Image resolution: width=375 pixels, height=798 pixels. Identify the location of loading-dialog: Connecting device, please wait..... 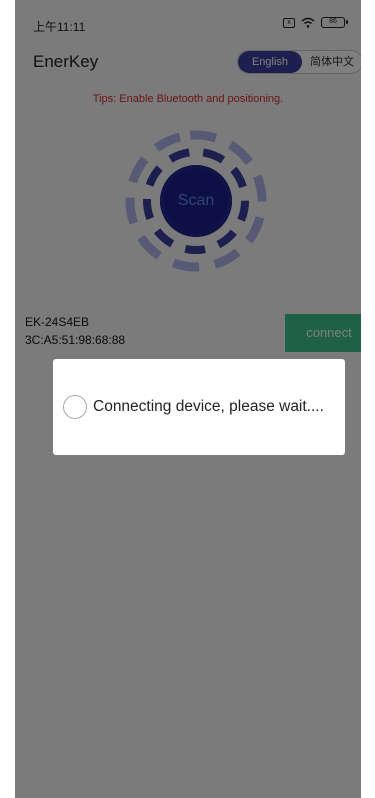
(199, 407).